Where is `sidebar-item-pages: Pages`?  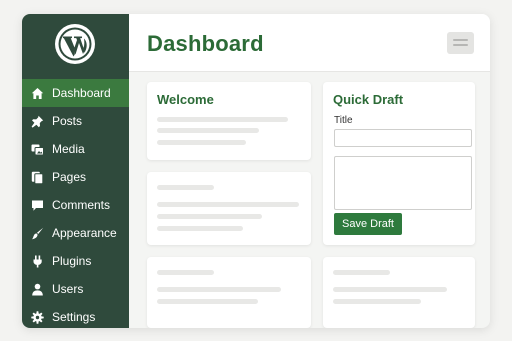 sidebar-item-pages: Pages is located at coordinates (75, 177).